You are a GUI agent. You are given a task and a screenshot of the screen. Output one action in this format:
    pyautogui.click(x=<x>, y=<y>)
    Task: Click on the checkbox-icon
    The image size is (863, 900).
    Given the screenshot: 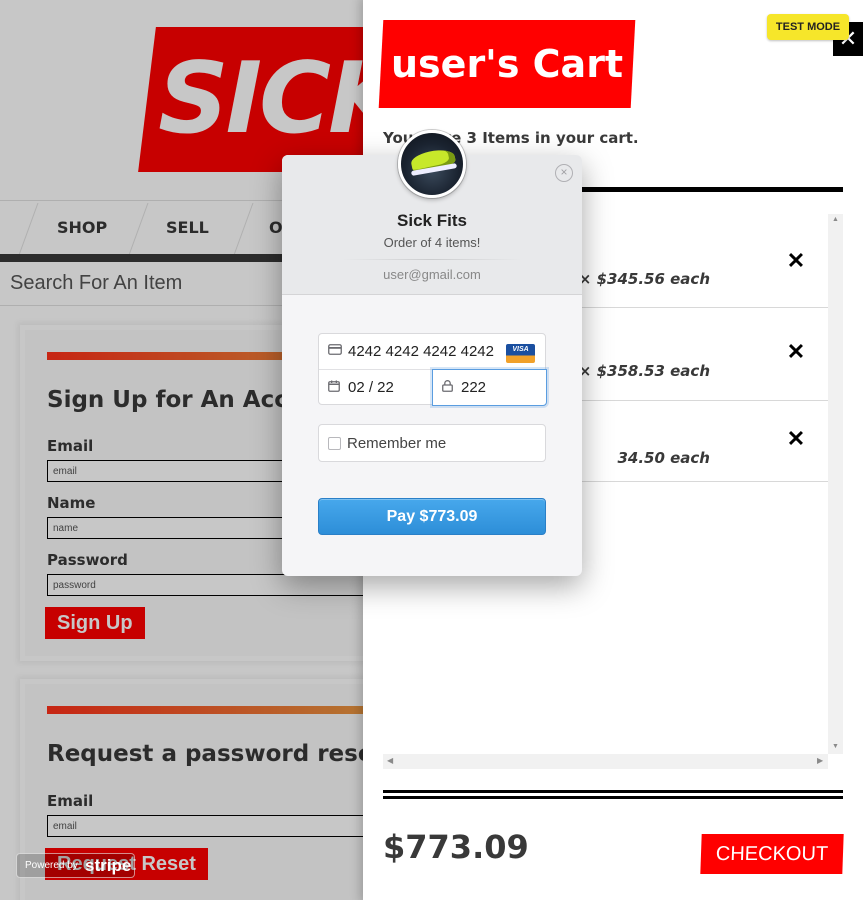 What is the action you would take?
    pyautogui.click(x=334, y=443)
    